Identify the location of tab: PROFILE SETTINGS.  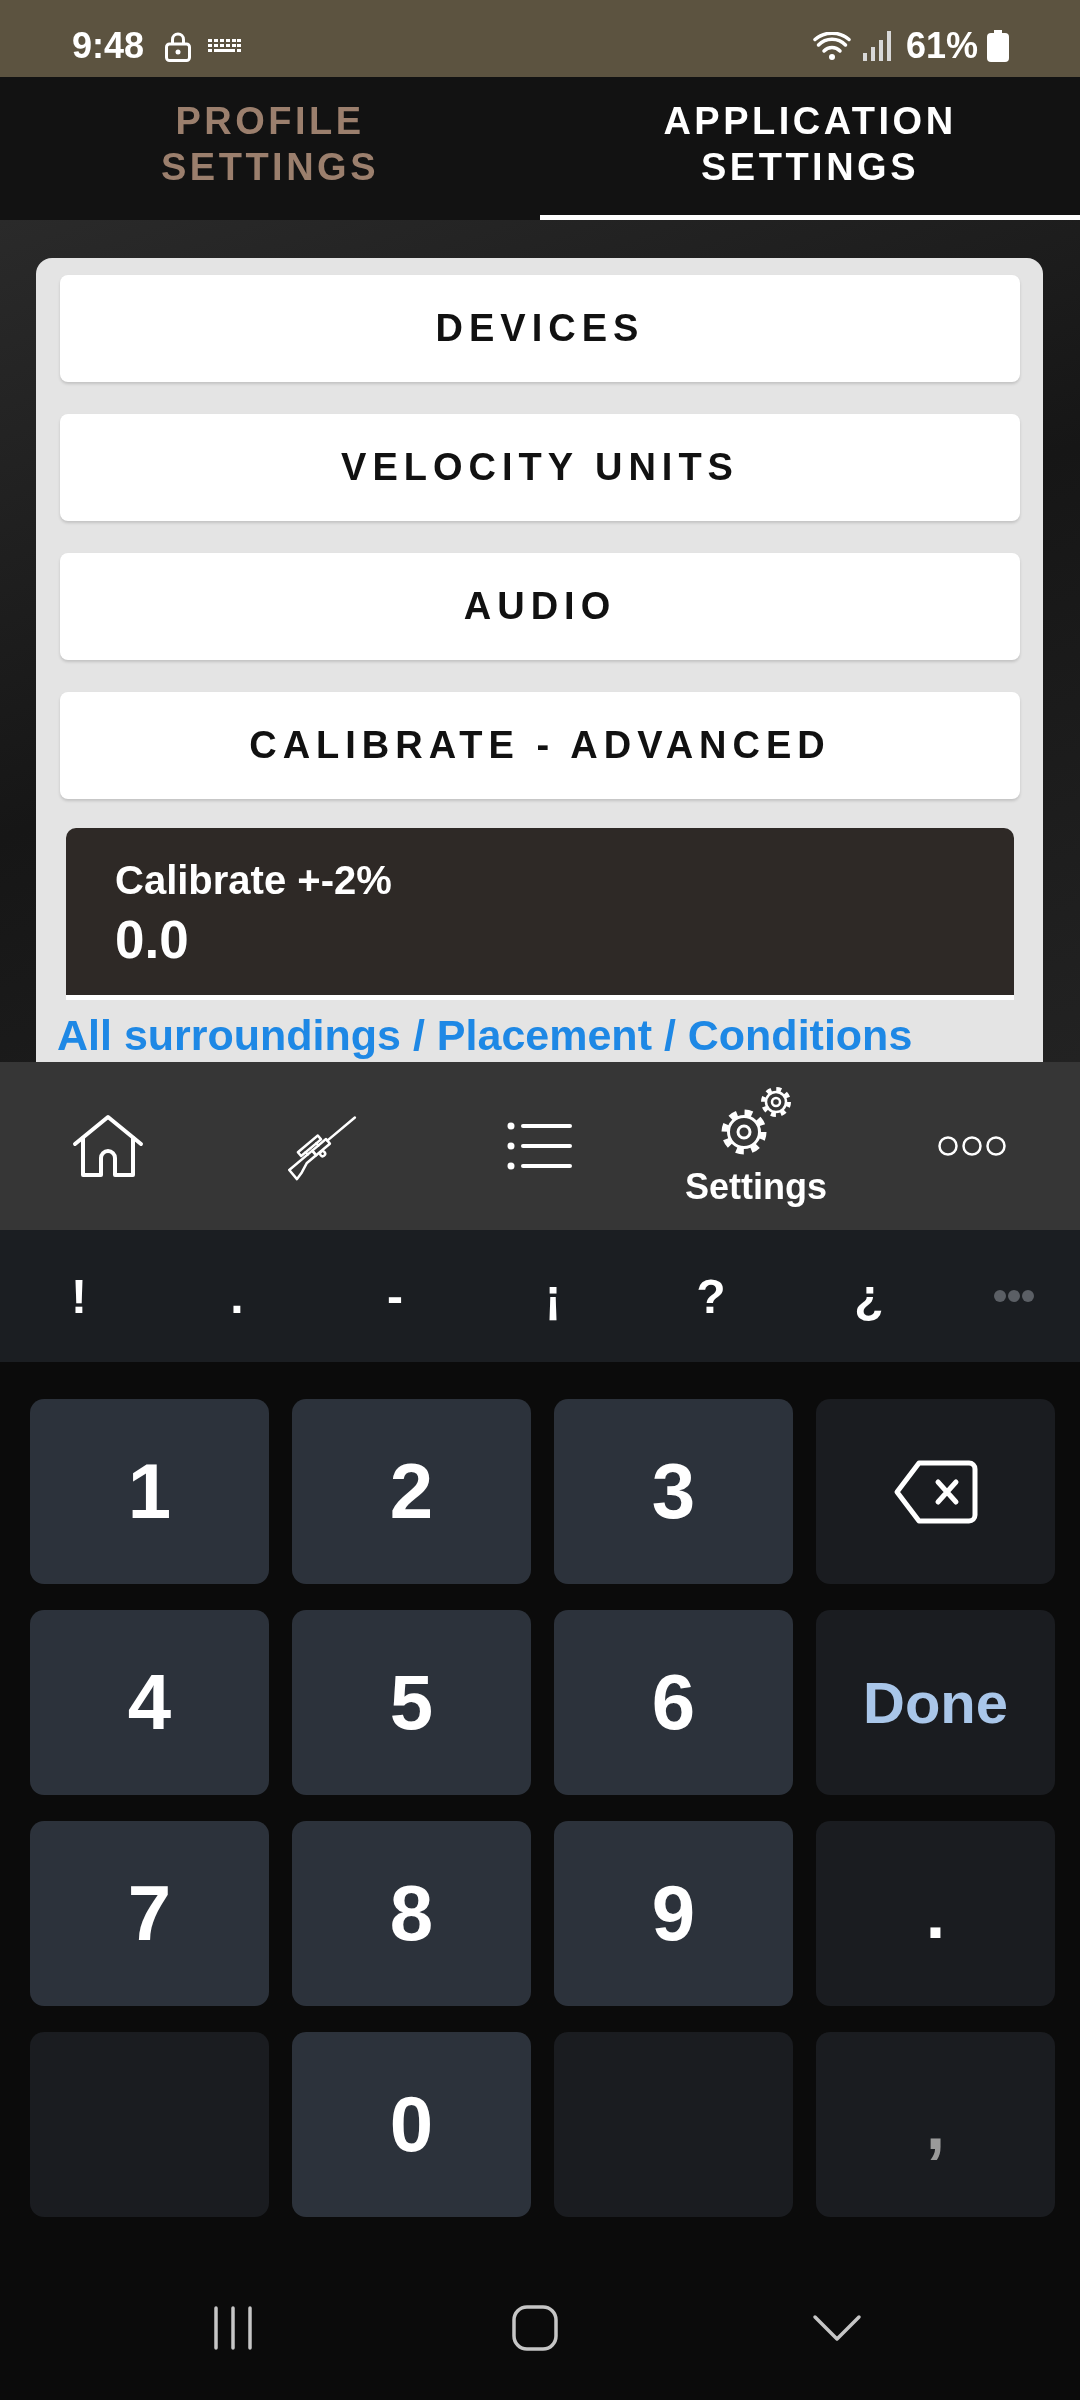
(270, 148).